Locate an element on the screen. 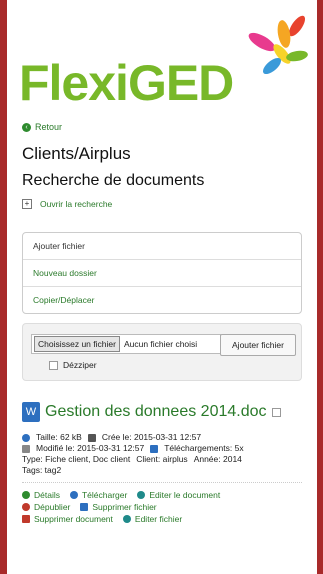 This screenshot has width=323, height=574. details-action: Détails is located at coordinates (41, 495).